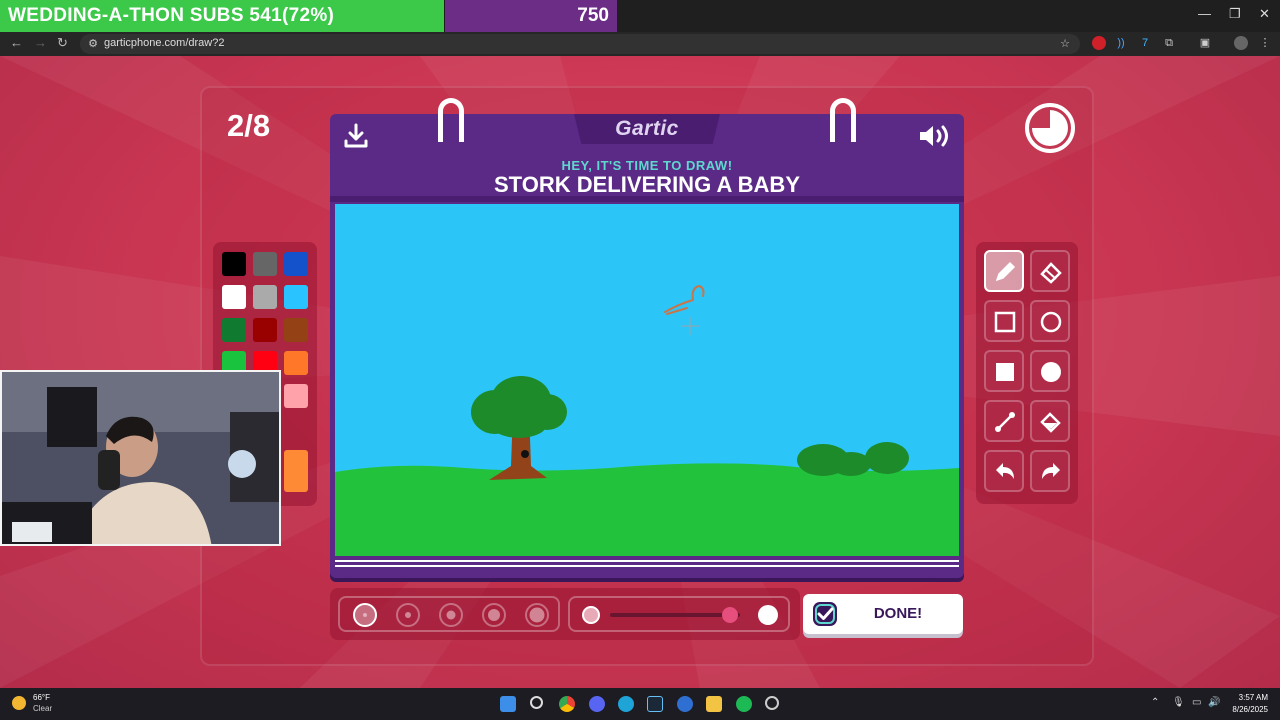 Image resolution: width=1280 pixels, height=720 pixels. Describe the element at coordinates (1169, 43) in the screenshot. I see `extensions-puzzle-icon: ⧉` at that location.